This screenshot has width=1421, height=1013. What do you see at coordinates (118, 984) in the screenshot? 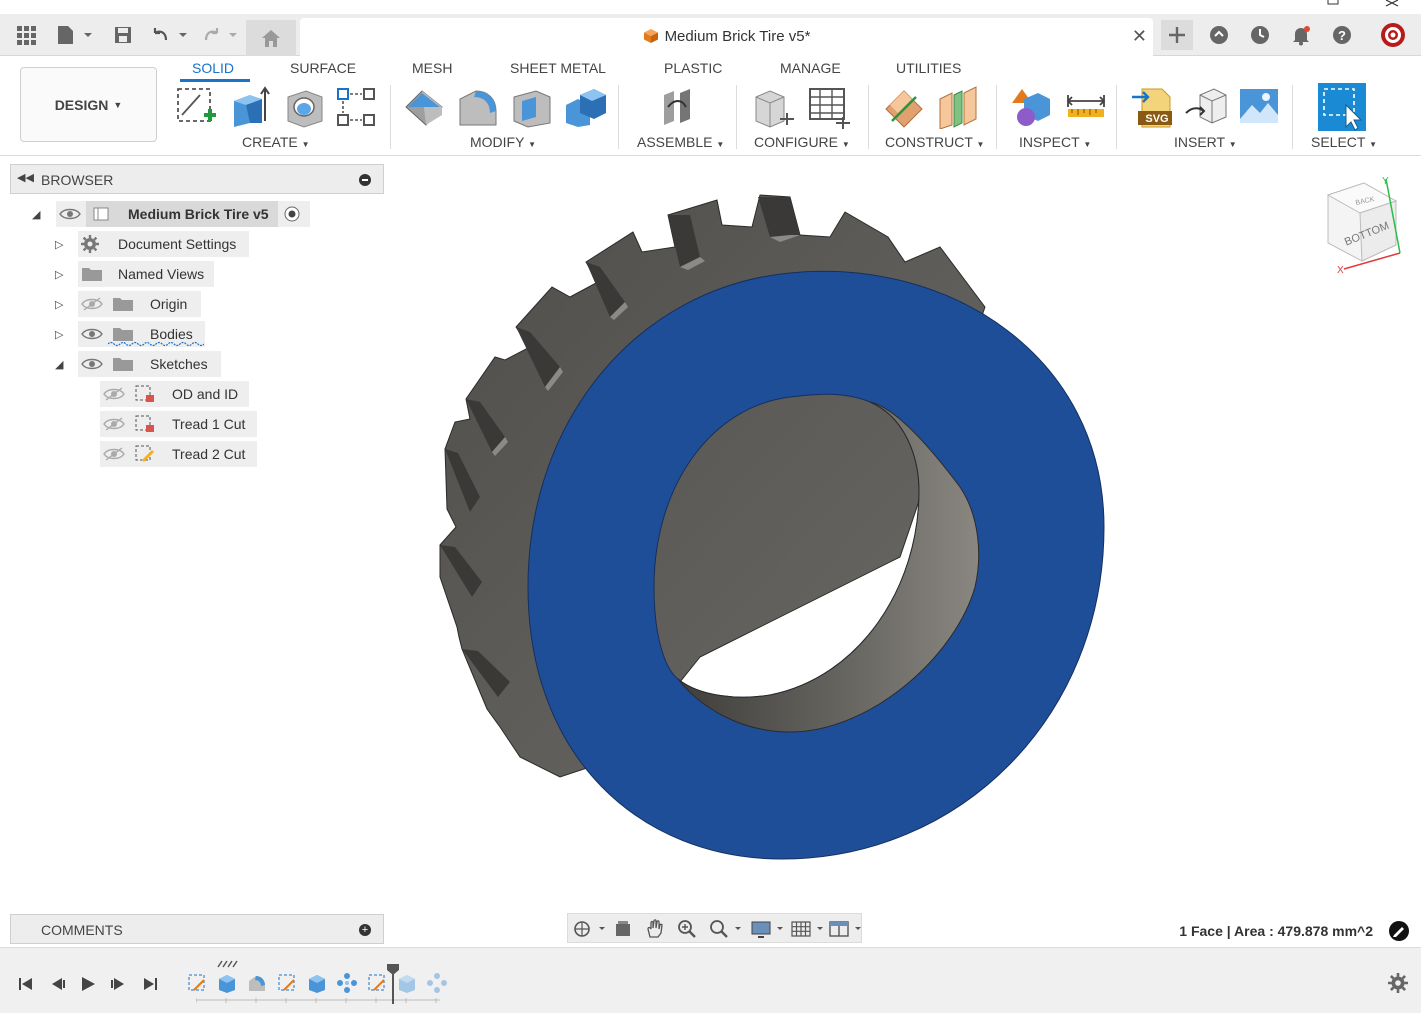
I see `step-forward-icon` at bounding box center [118, 984].